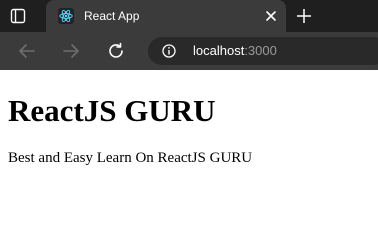 This screenshot has width=378, height=251. Describe the element at coordinates (271, 16) in the screenshot. I see `close-icon` at that location.